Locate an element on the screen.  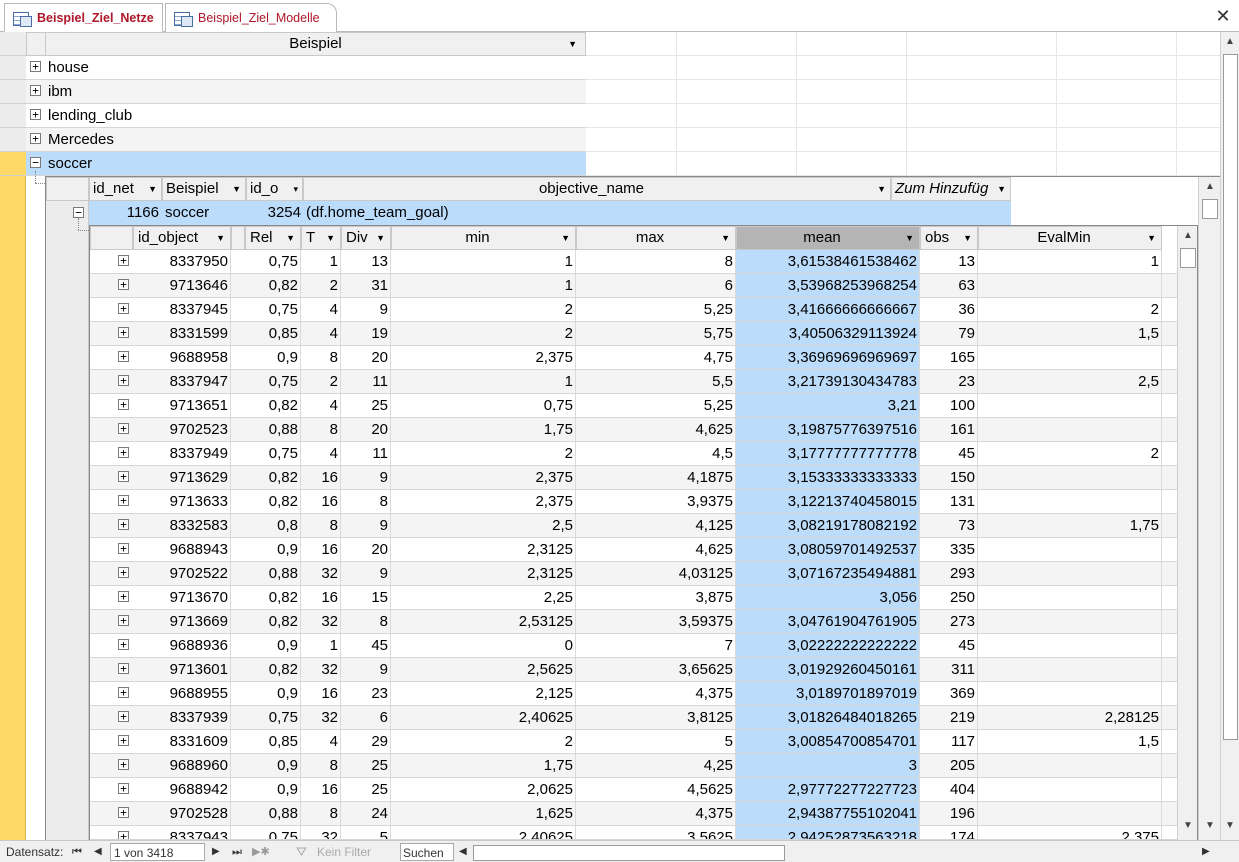
column-header-objective-name: objective_name ▼ is located at coordinates (597, 189).